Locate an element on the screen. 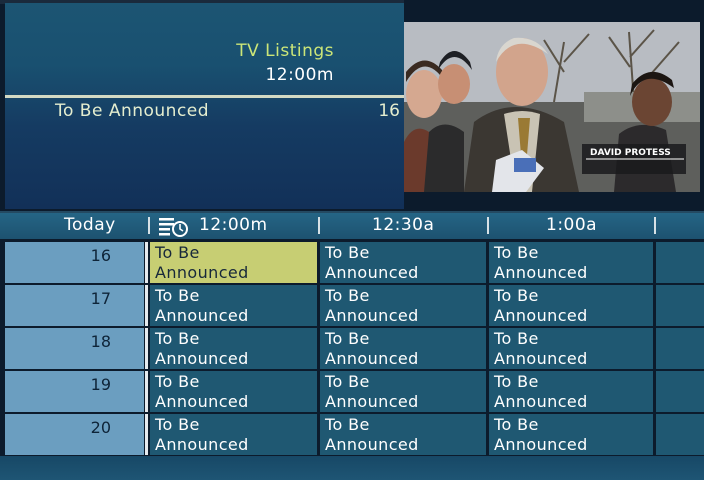  video-scene: DAVID PROTESS is located at coordinates (552, 107).